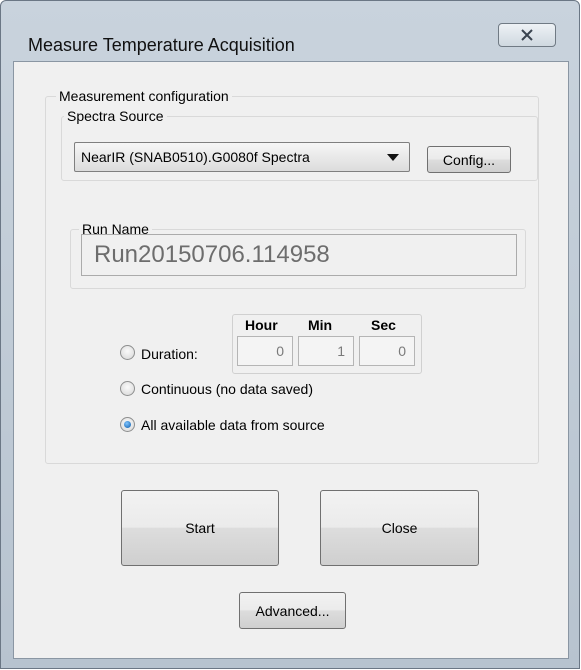  What do you see at coordinates (195, 157) in the screenshot?
I see `spectra-source-value: NearIR (SNAB0510).G0080f Spectra` at bounding box center [195, 157].